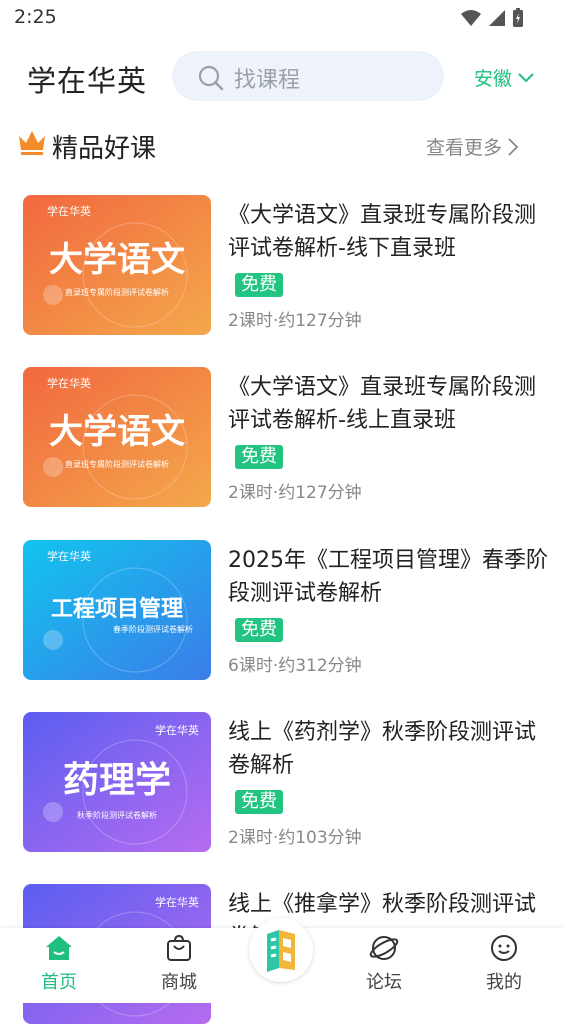 The width and height of the screenshot is (564, 1034). Describe the element at coordinates (388, 577) in the screenshot. I see `course-title: 2025年《工程项目管理》春季阶段测评试卷解析` at that location.